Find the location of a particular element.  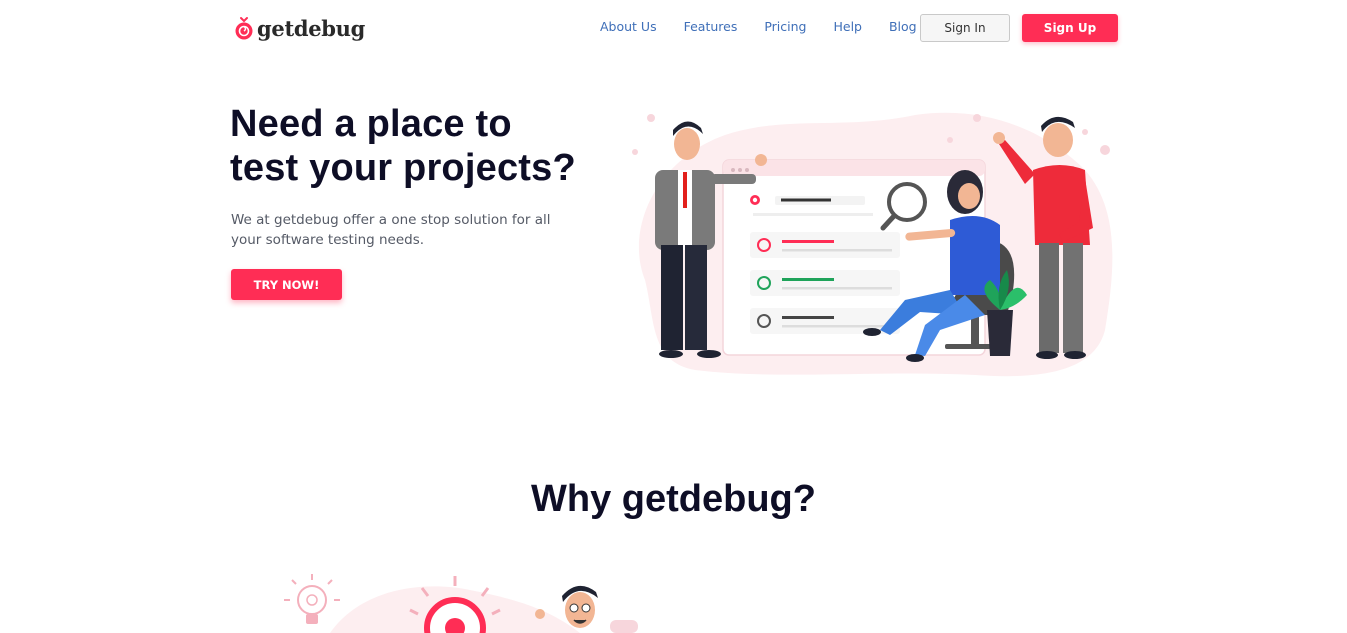

hero-title-line1: Need a place to is located at coordinates (371, 124).